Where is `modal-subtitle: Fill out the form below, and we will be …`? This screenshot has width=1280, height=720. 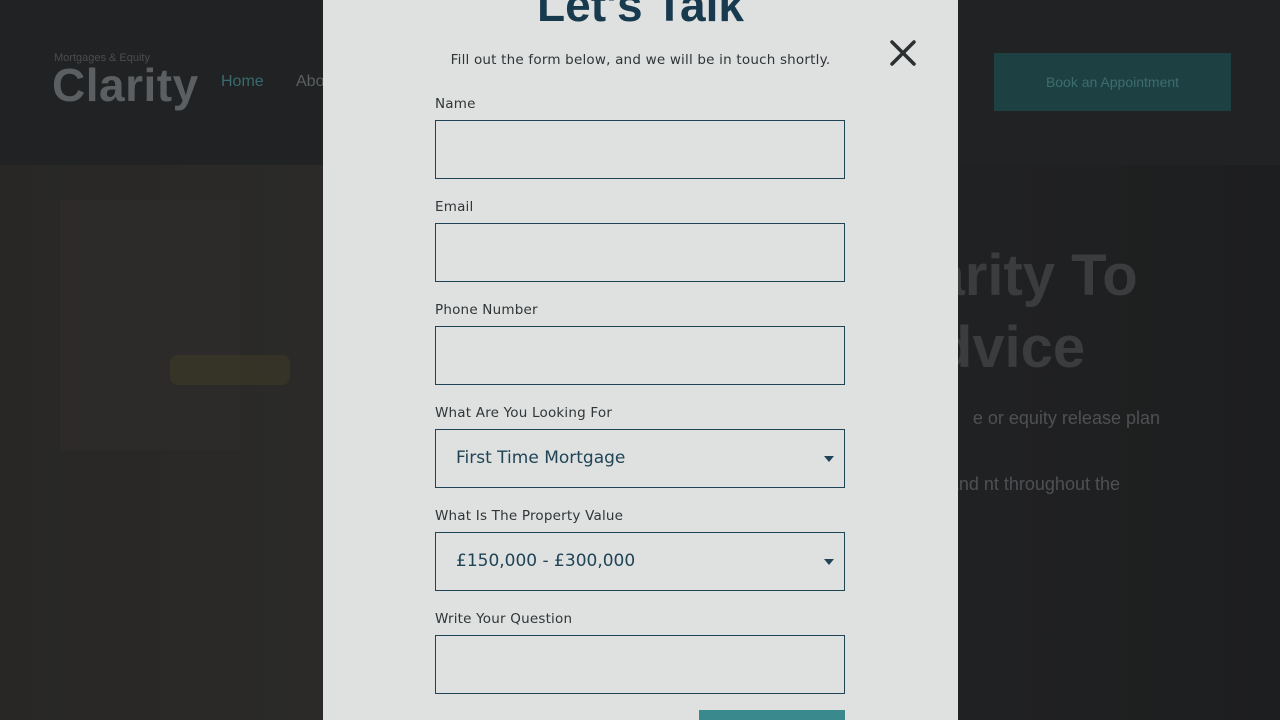
modal-subtitle: Fill out the form below, and we will be … is located at coordinates (640, 60).